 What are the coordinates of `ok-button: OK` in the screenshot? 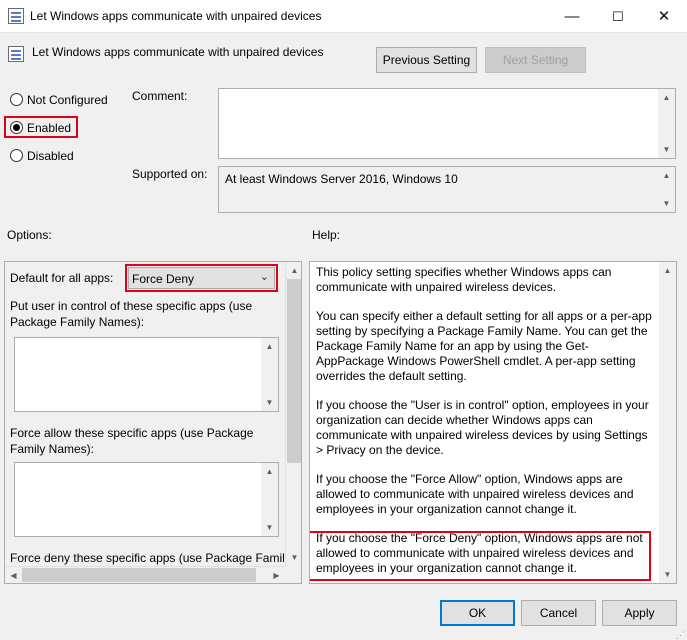 It's located at (477, 613).